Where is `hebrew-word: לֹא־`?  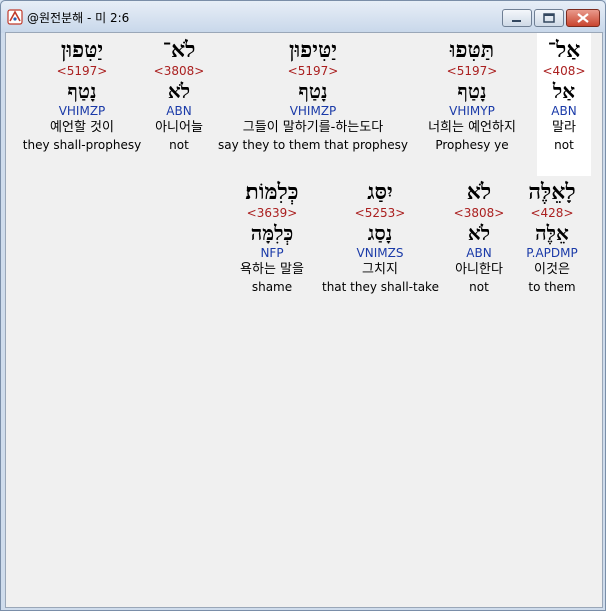 hebrew-word: לֹא־ is located at coordinates (179, 50).